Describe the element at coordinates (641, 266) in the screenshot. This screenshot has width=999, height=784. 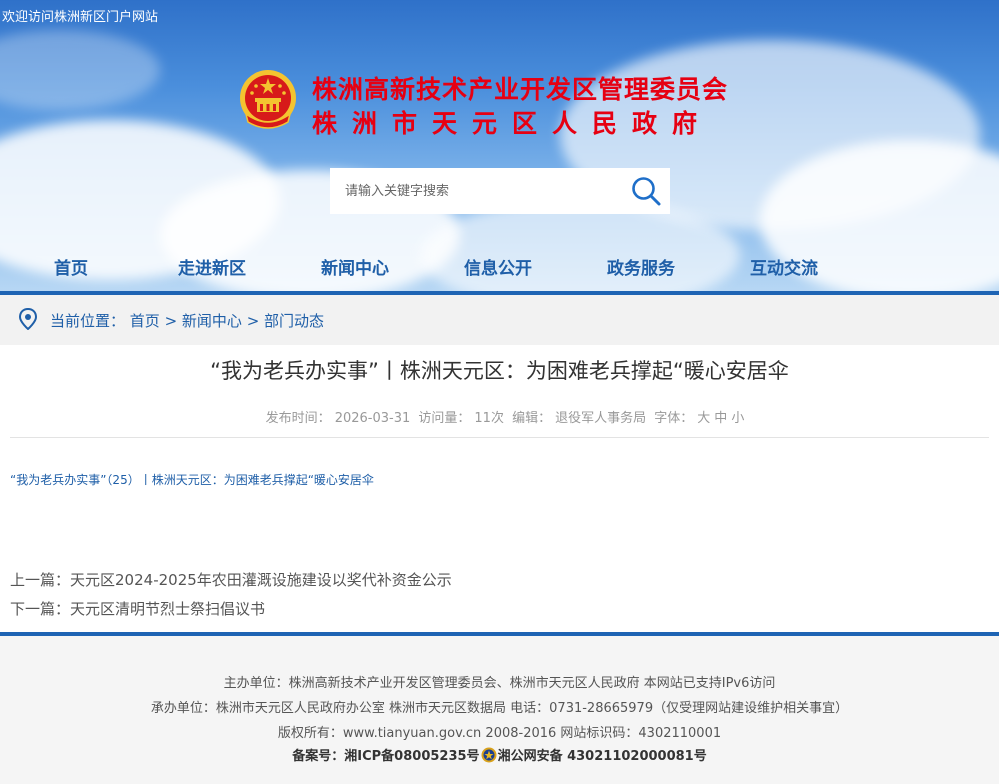
I see `nav-item-services: 政务服务` at that location.